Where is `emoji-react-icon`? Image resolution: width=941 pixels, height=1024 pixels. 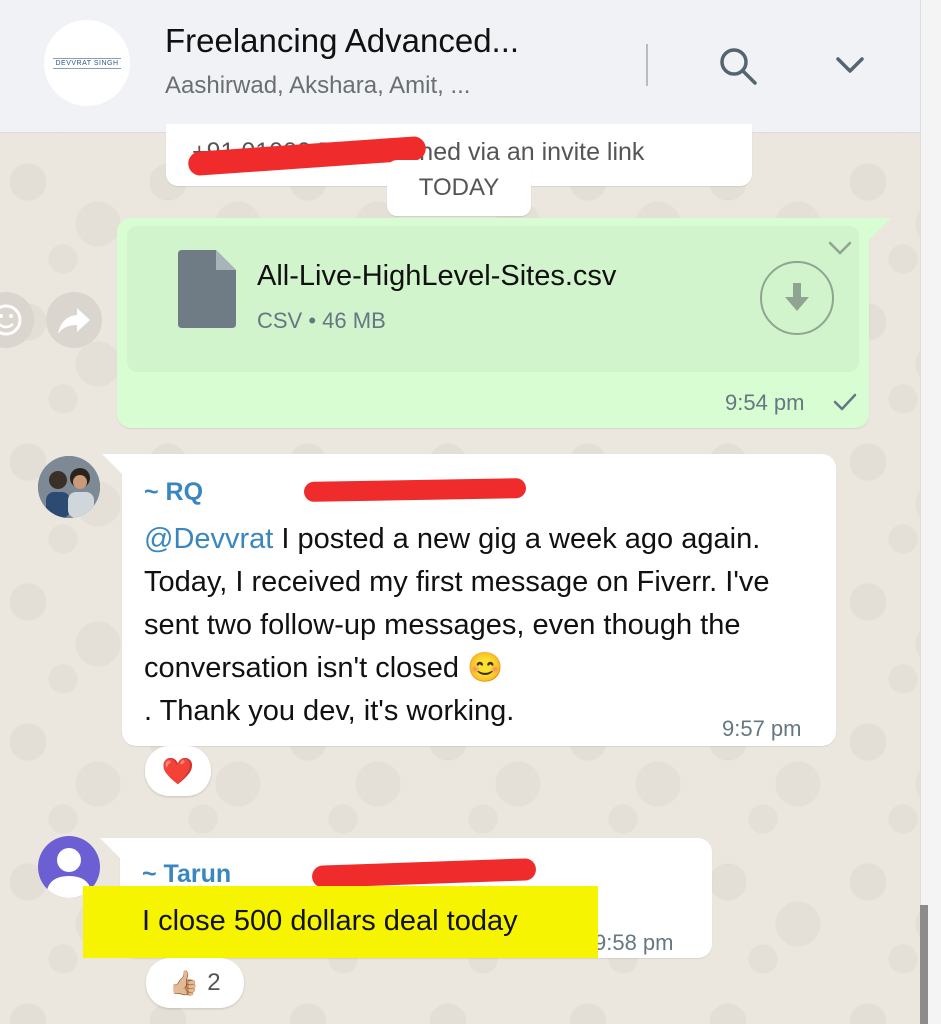
emoji-react-icon is located at coordinates (17, 320).